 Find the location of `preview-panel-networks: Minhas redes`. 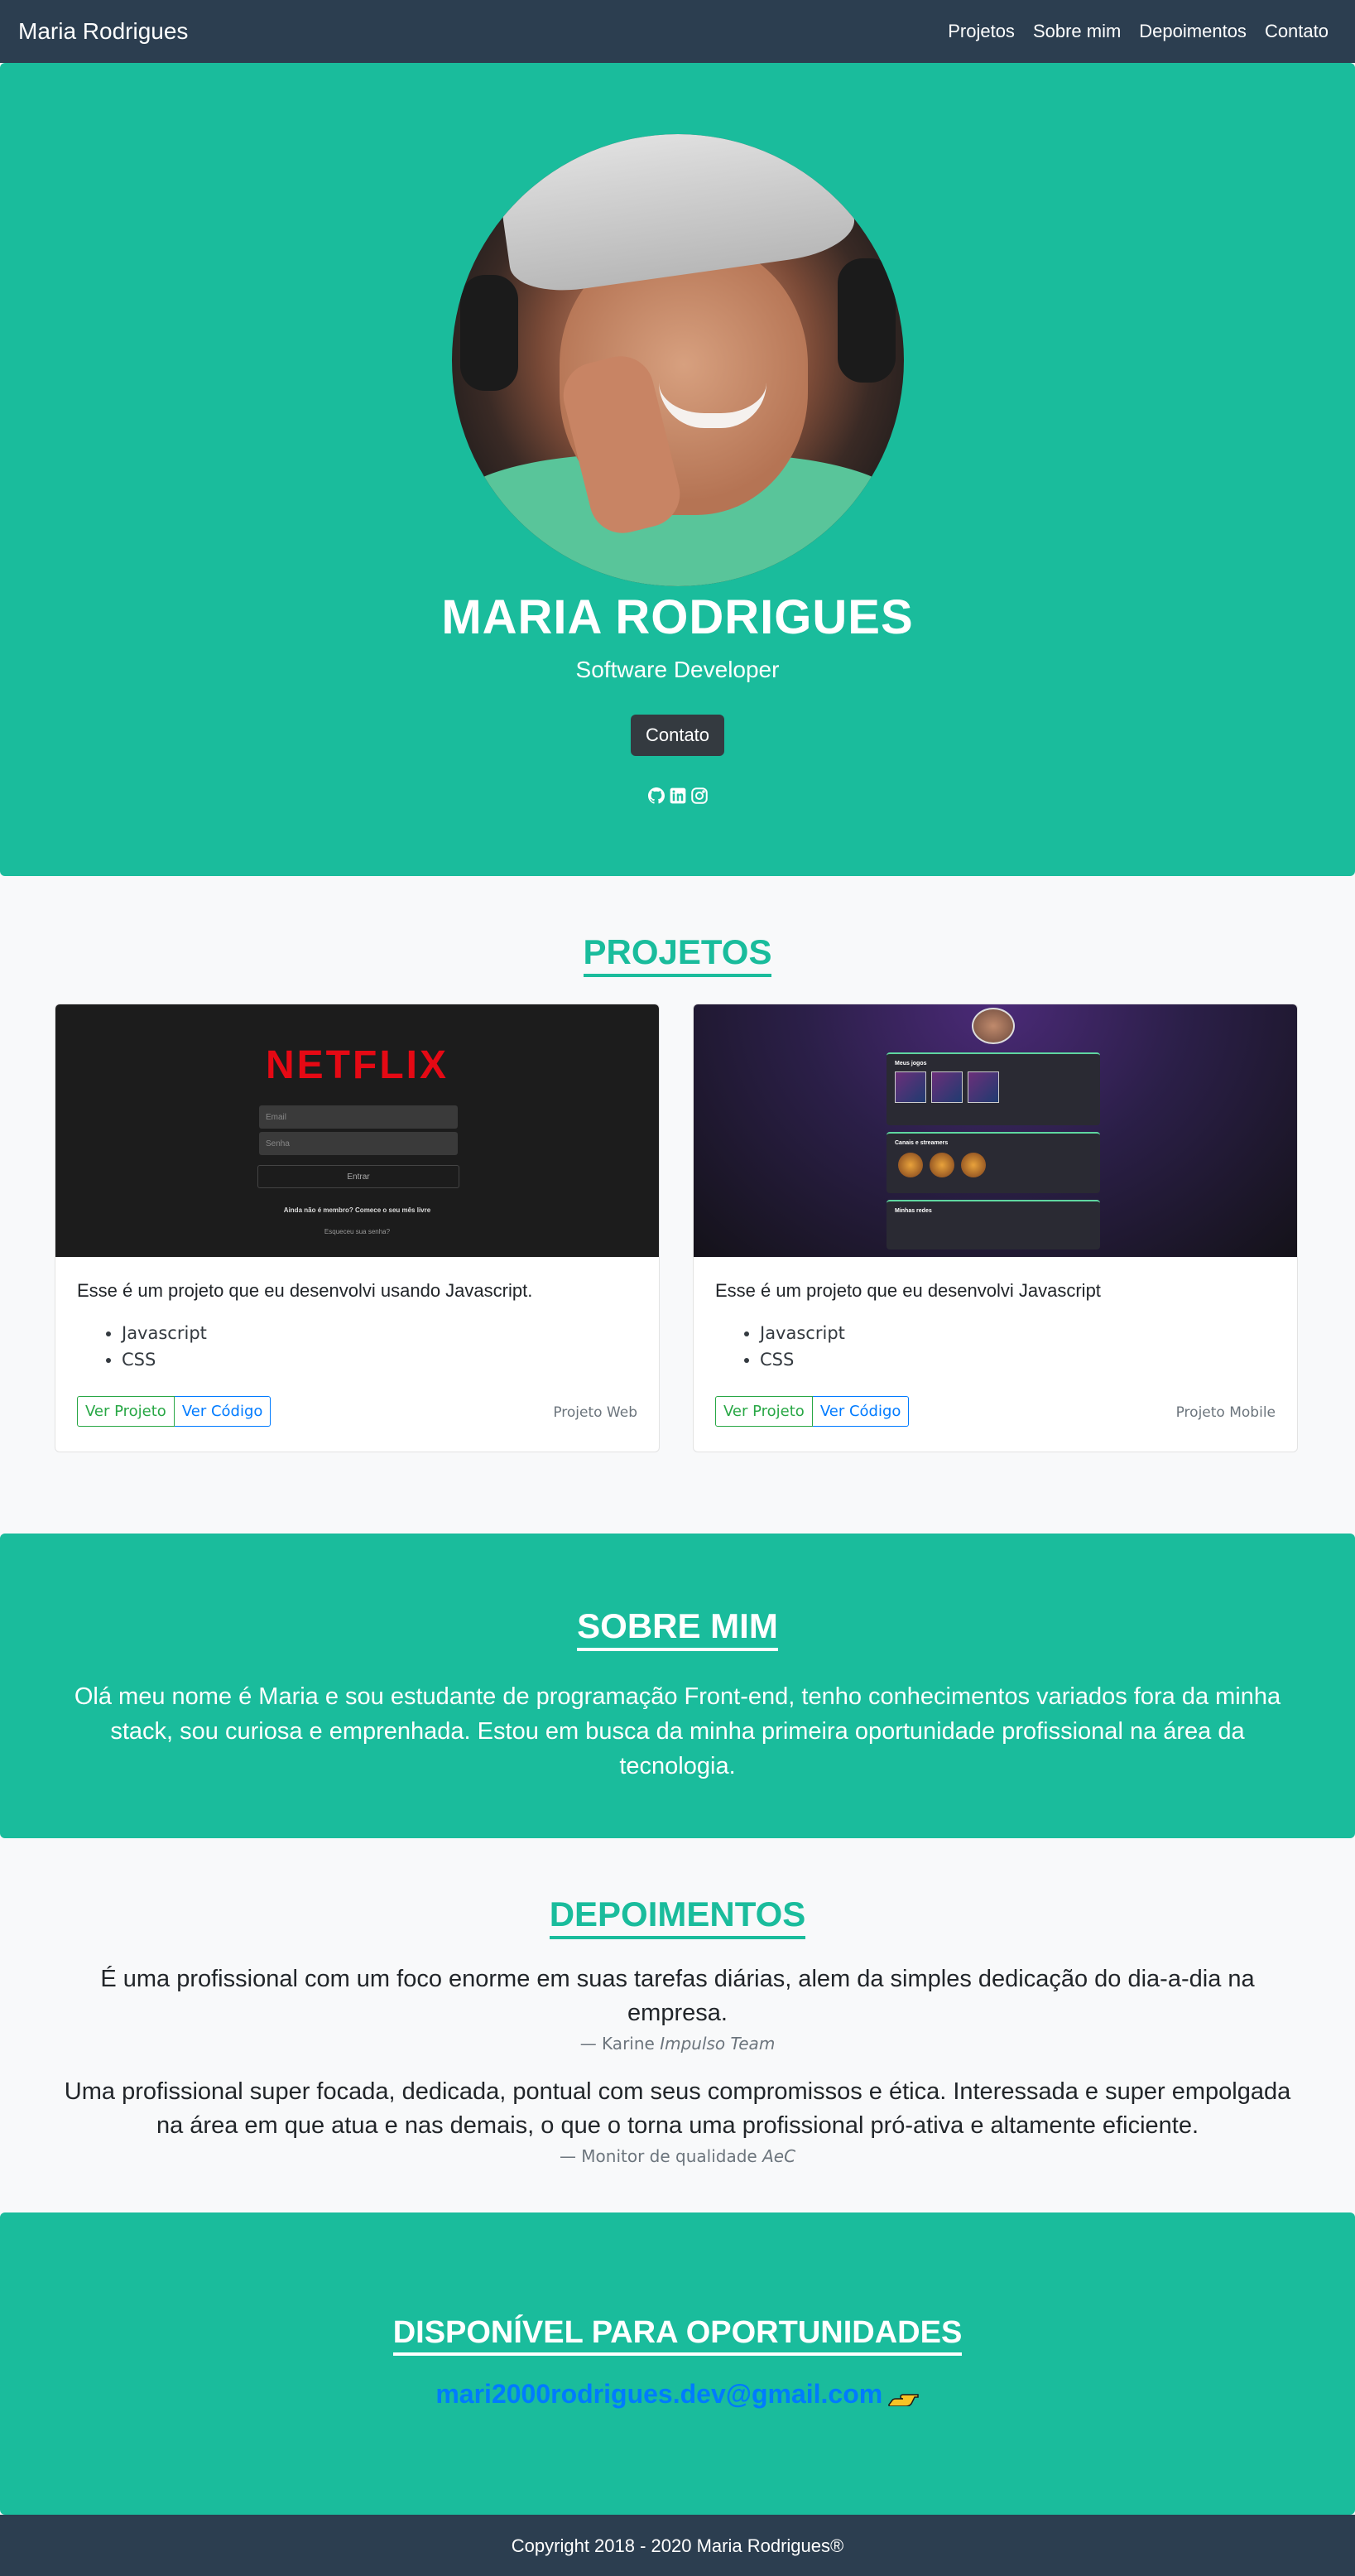

preview-panel-networks: Minhas redes is located at coordinates (994, 1224).